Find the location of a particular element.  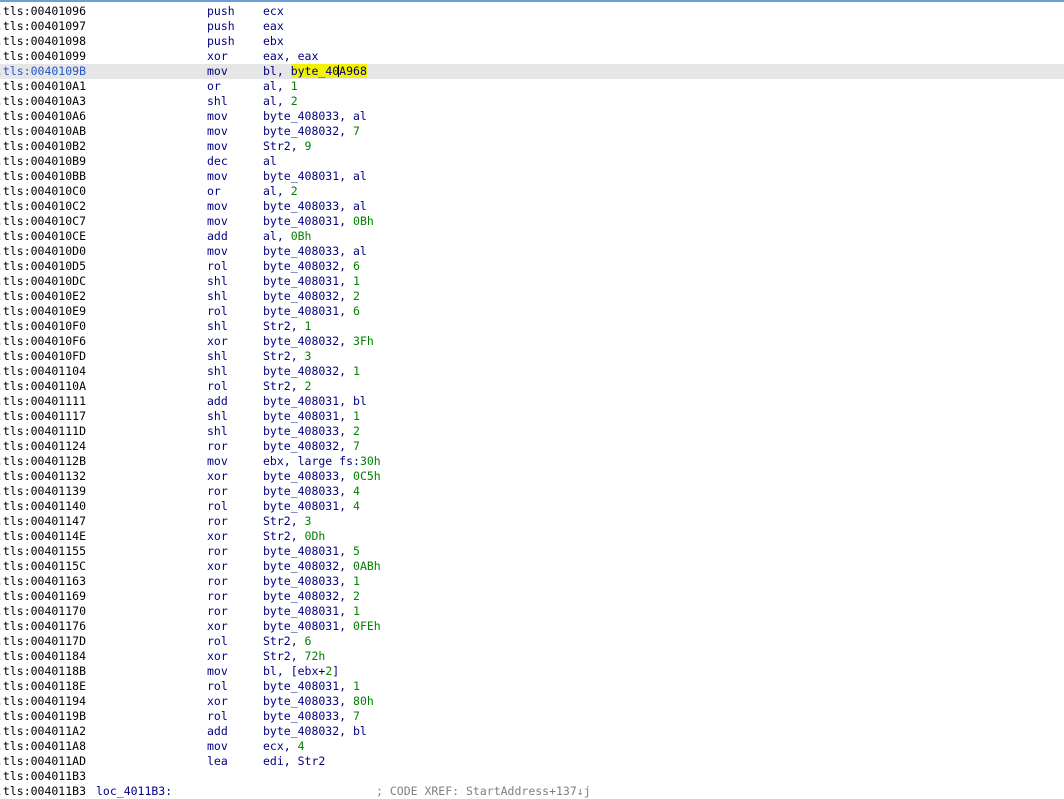

address: .tls:00401155 is located at coordinates (43, 551).